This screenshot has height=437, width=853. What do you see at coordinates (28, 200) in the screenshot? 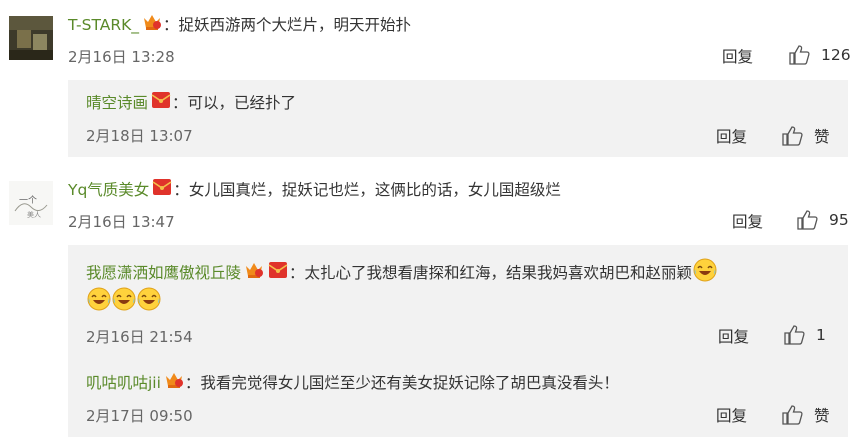
I see `svg-text: 一个` at bounding box center [28, 200].